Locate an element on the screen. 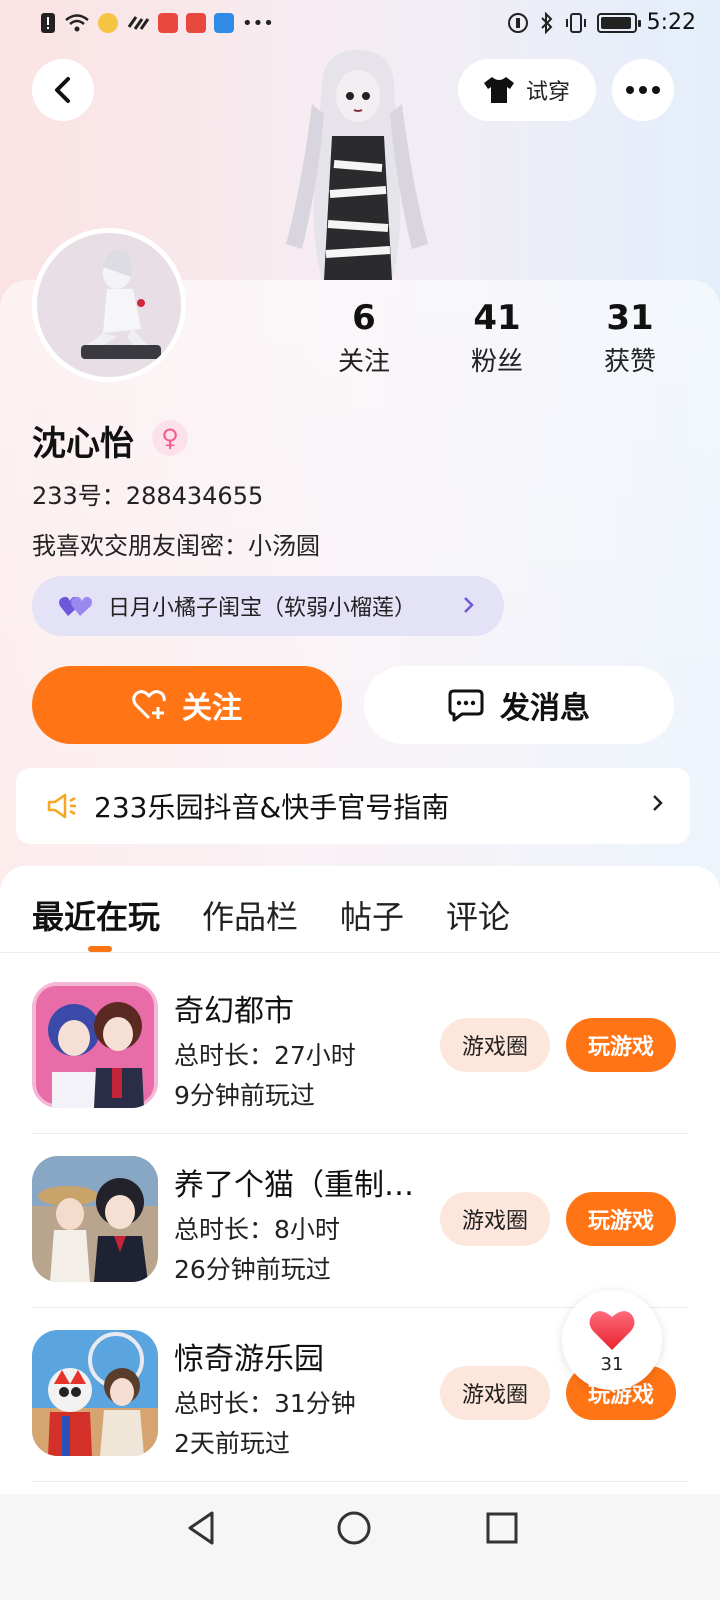 The width and height of the screenshot is (720, 1600). likes-count: 31 is located at coordinates (630, 318).